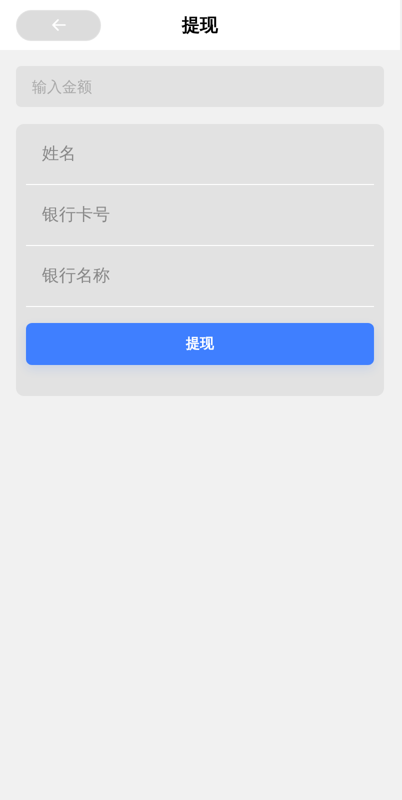 The width and height of the screenshot is (402, 800). I want to click on page-title: 提现, so click(200, 25).